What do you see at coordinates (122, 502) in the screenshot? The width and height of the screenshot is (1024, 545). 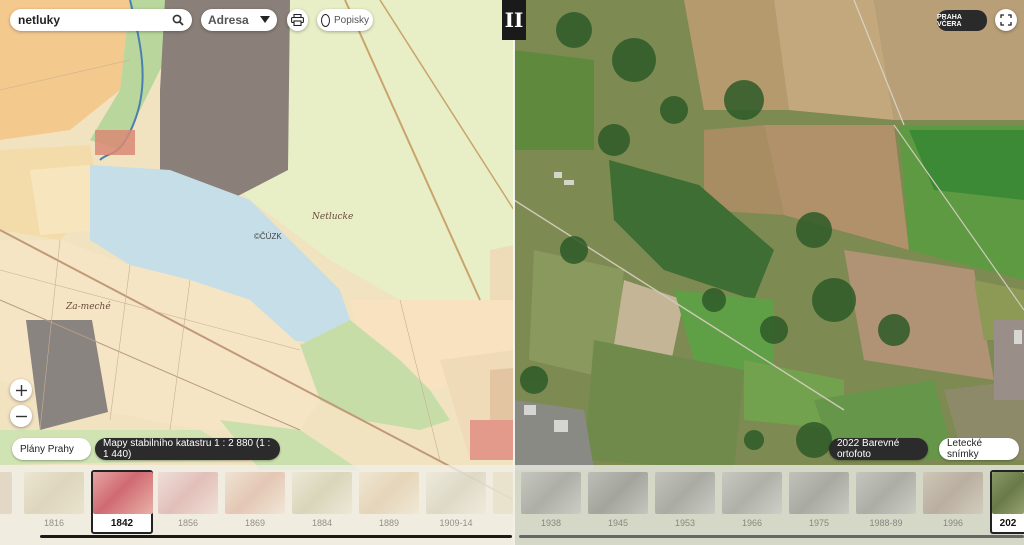 I see `timeline-item-left-active: 1842` at bounding box center [122, 502].